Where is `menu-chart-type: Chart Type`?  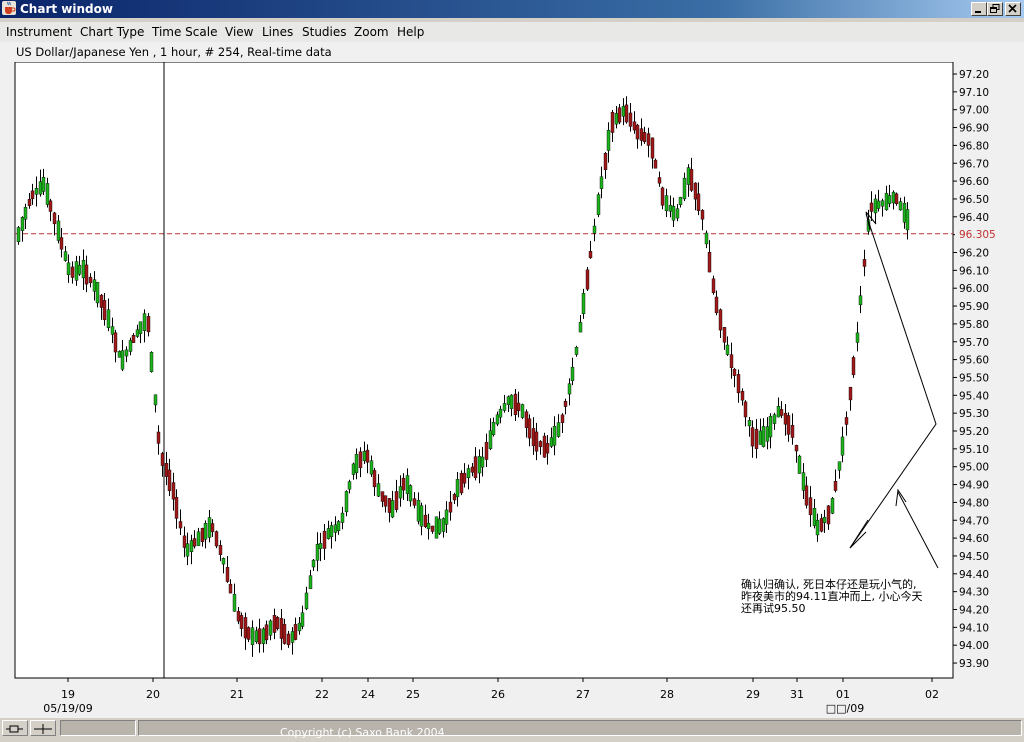 menu-chart-type: Chart Type is located at coordinates (112, 32).